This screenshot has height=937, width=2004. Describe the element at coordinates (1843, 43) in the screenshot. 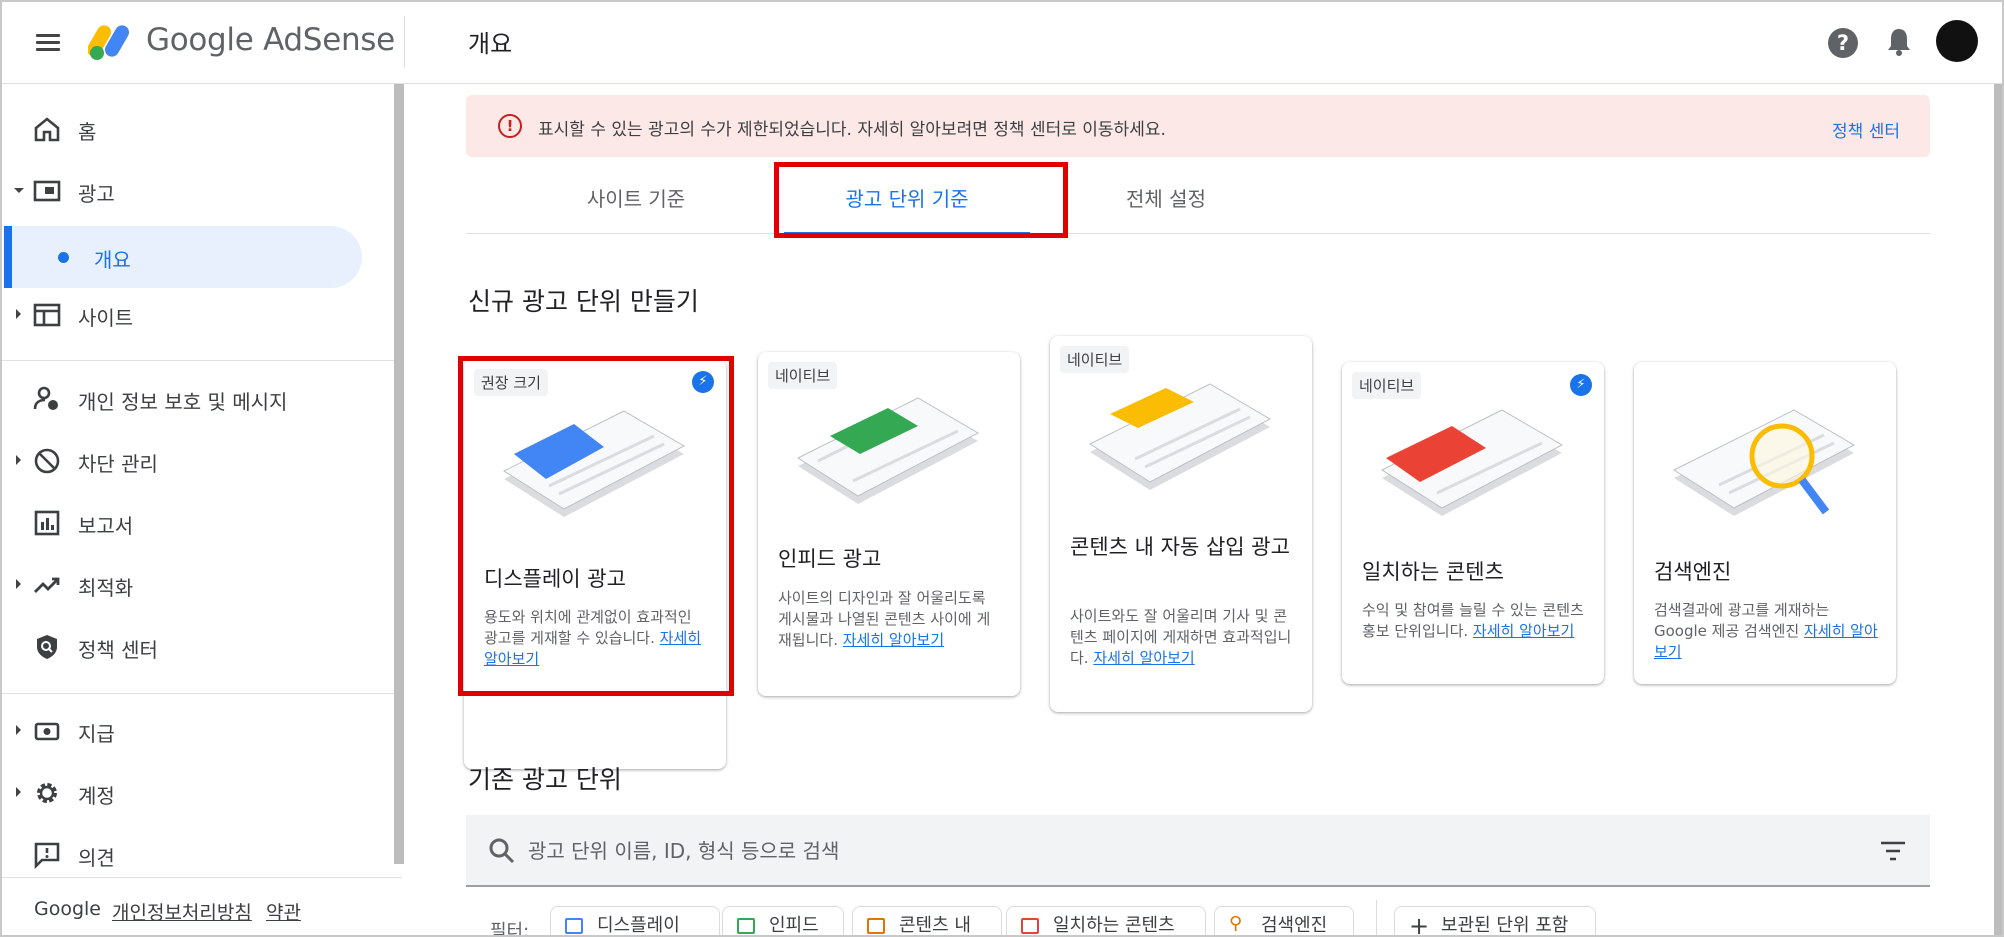

I see `help-icon: ?` at that location.